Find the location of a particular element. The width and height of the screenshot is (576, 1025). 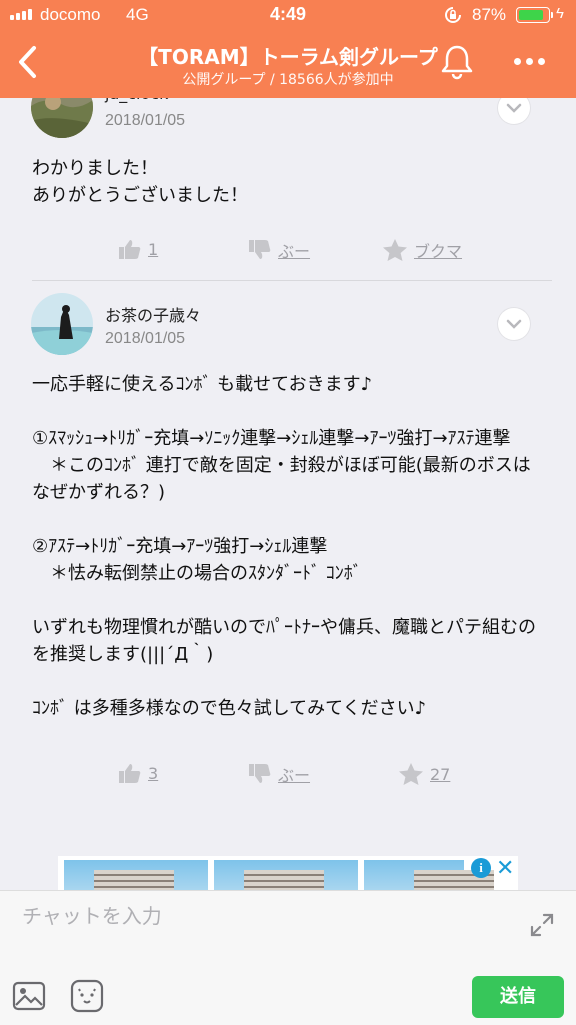

send-button: 送信 is located at coordinates (518, 997).